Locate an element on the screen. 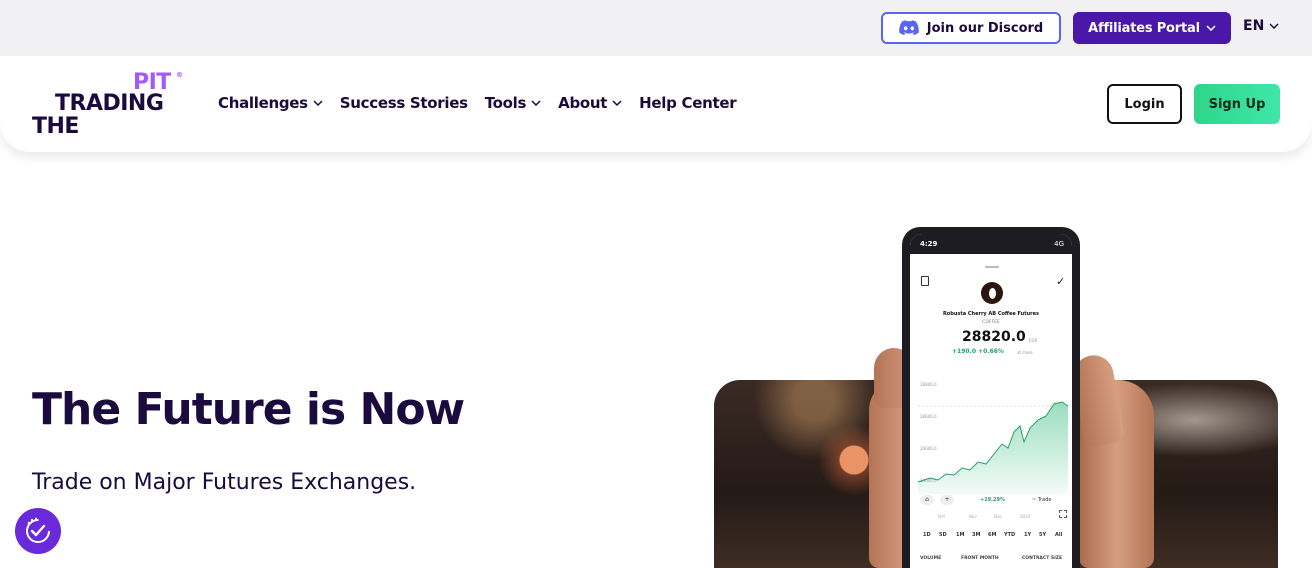  accessibility-button is located at coordinates (38, 531).